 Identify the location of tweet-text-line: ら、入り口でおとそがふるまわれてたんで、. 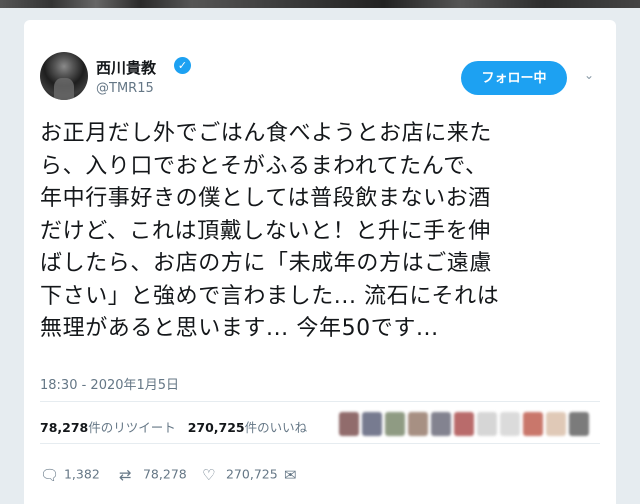
(264, 166).